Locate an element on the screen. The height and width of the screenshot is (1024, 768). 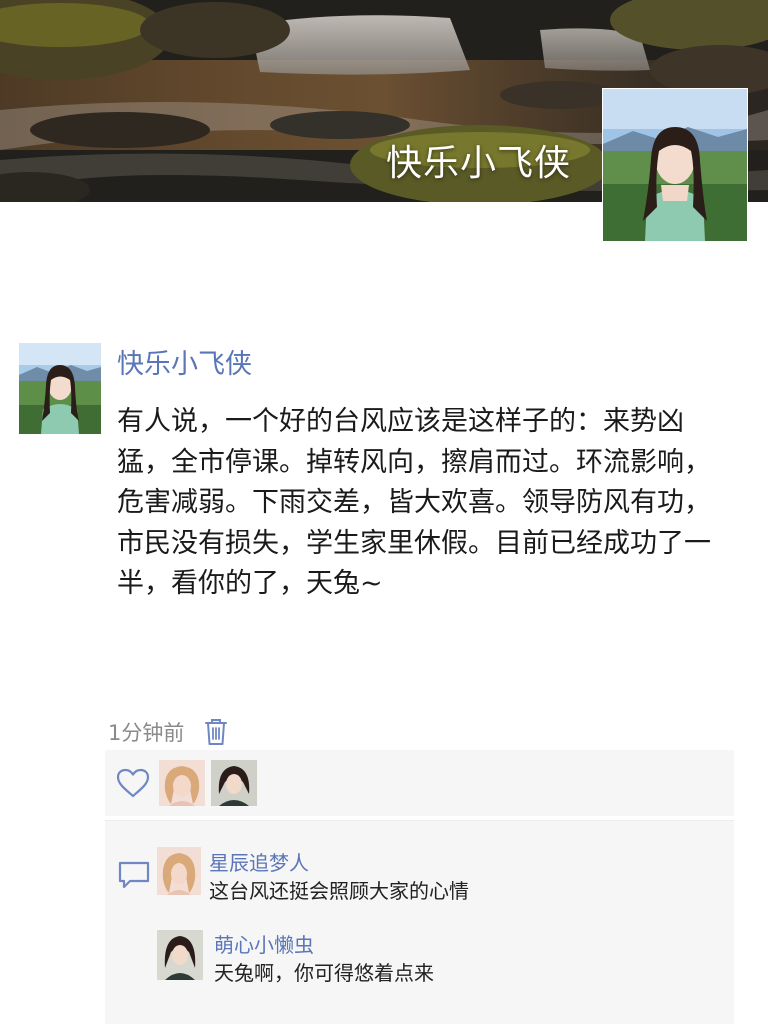
like-button is located at coordinates (133, 783).